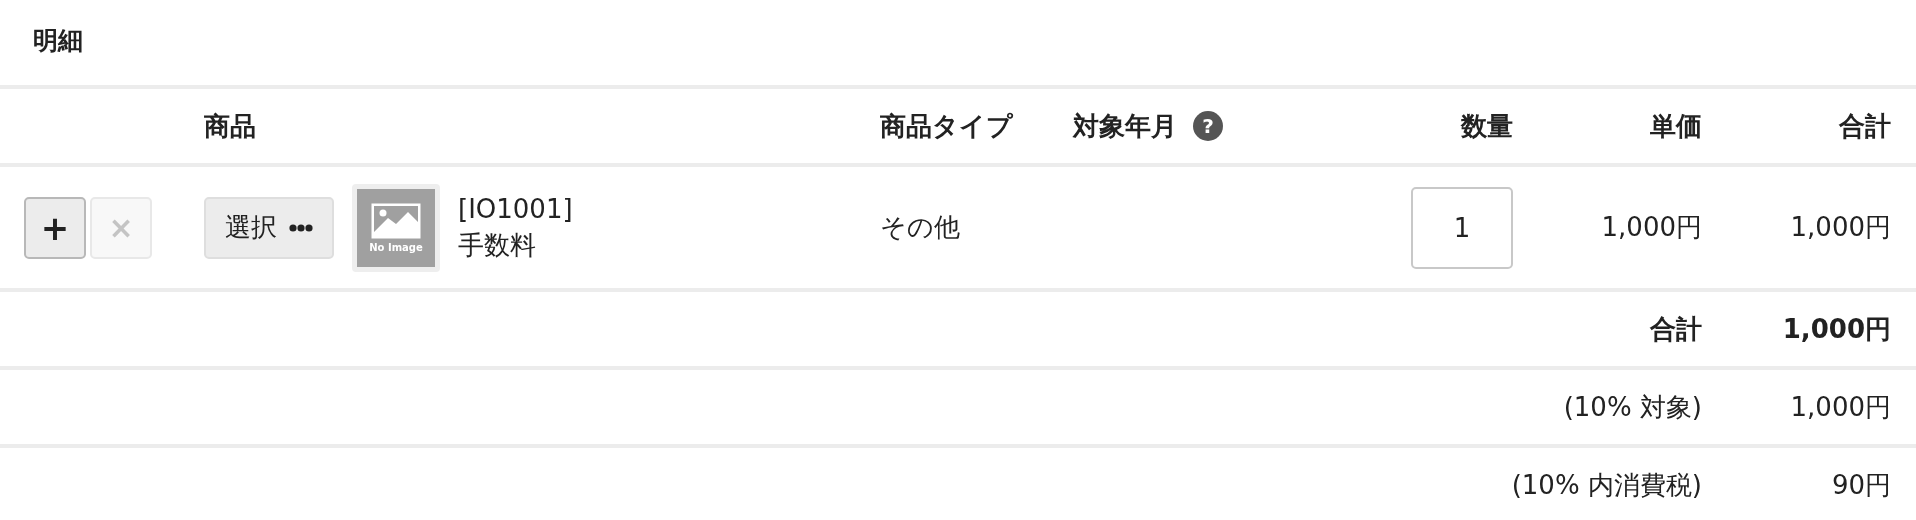 Image resolution: width=1916 pixels, height=520 pixels. What do you see at coordinates (1632, 407) in the screenshot?
I see `summary-label: (10% 対象)` at bounding box center [1632, 407].